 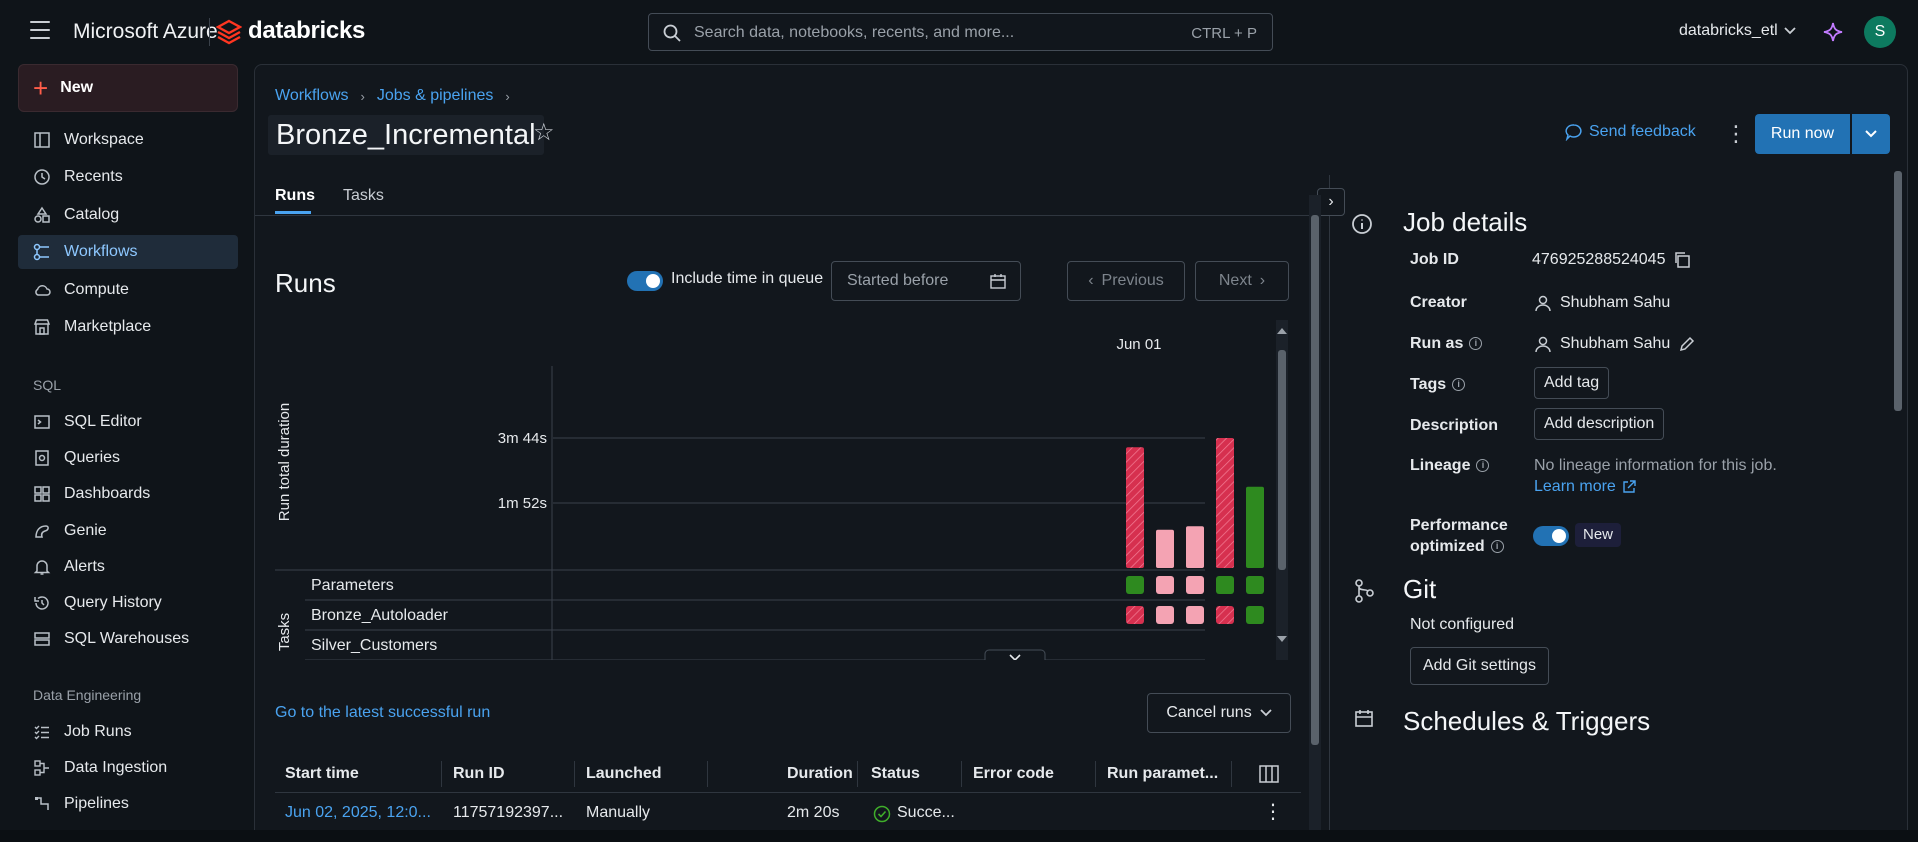 What do you see at coordinates (645, 281) in the screenshot?
I see `include-queue-toggle` at bounding box center [645, 281].